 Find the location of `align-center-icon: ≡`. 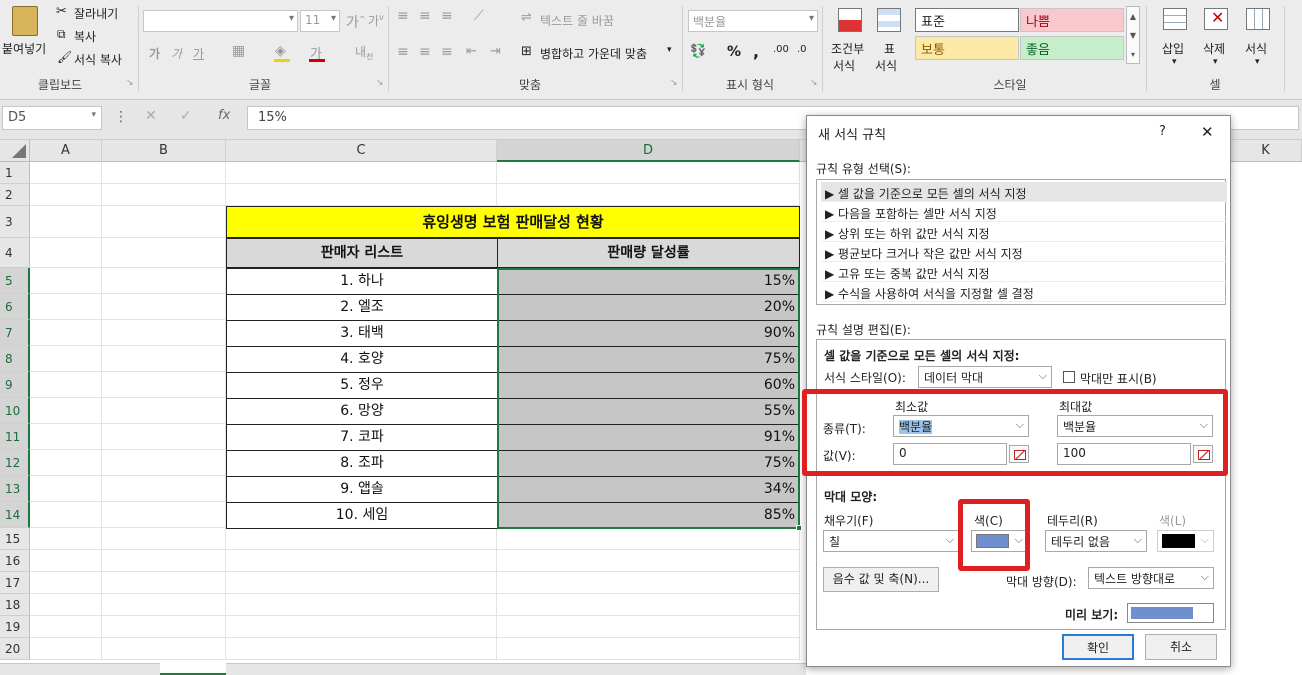

align-center-icon: ≡ is located at coordinates (425, 52).